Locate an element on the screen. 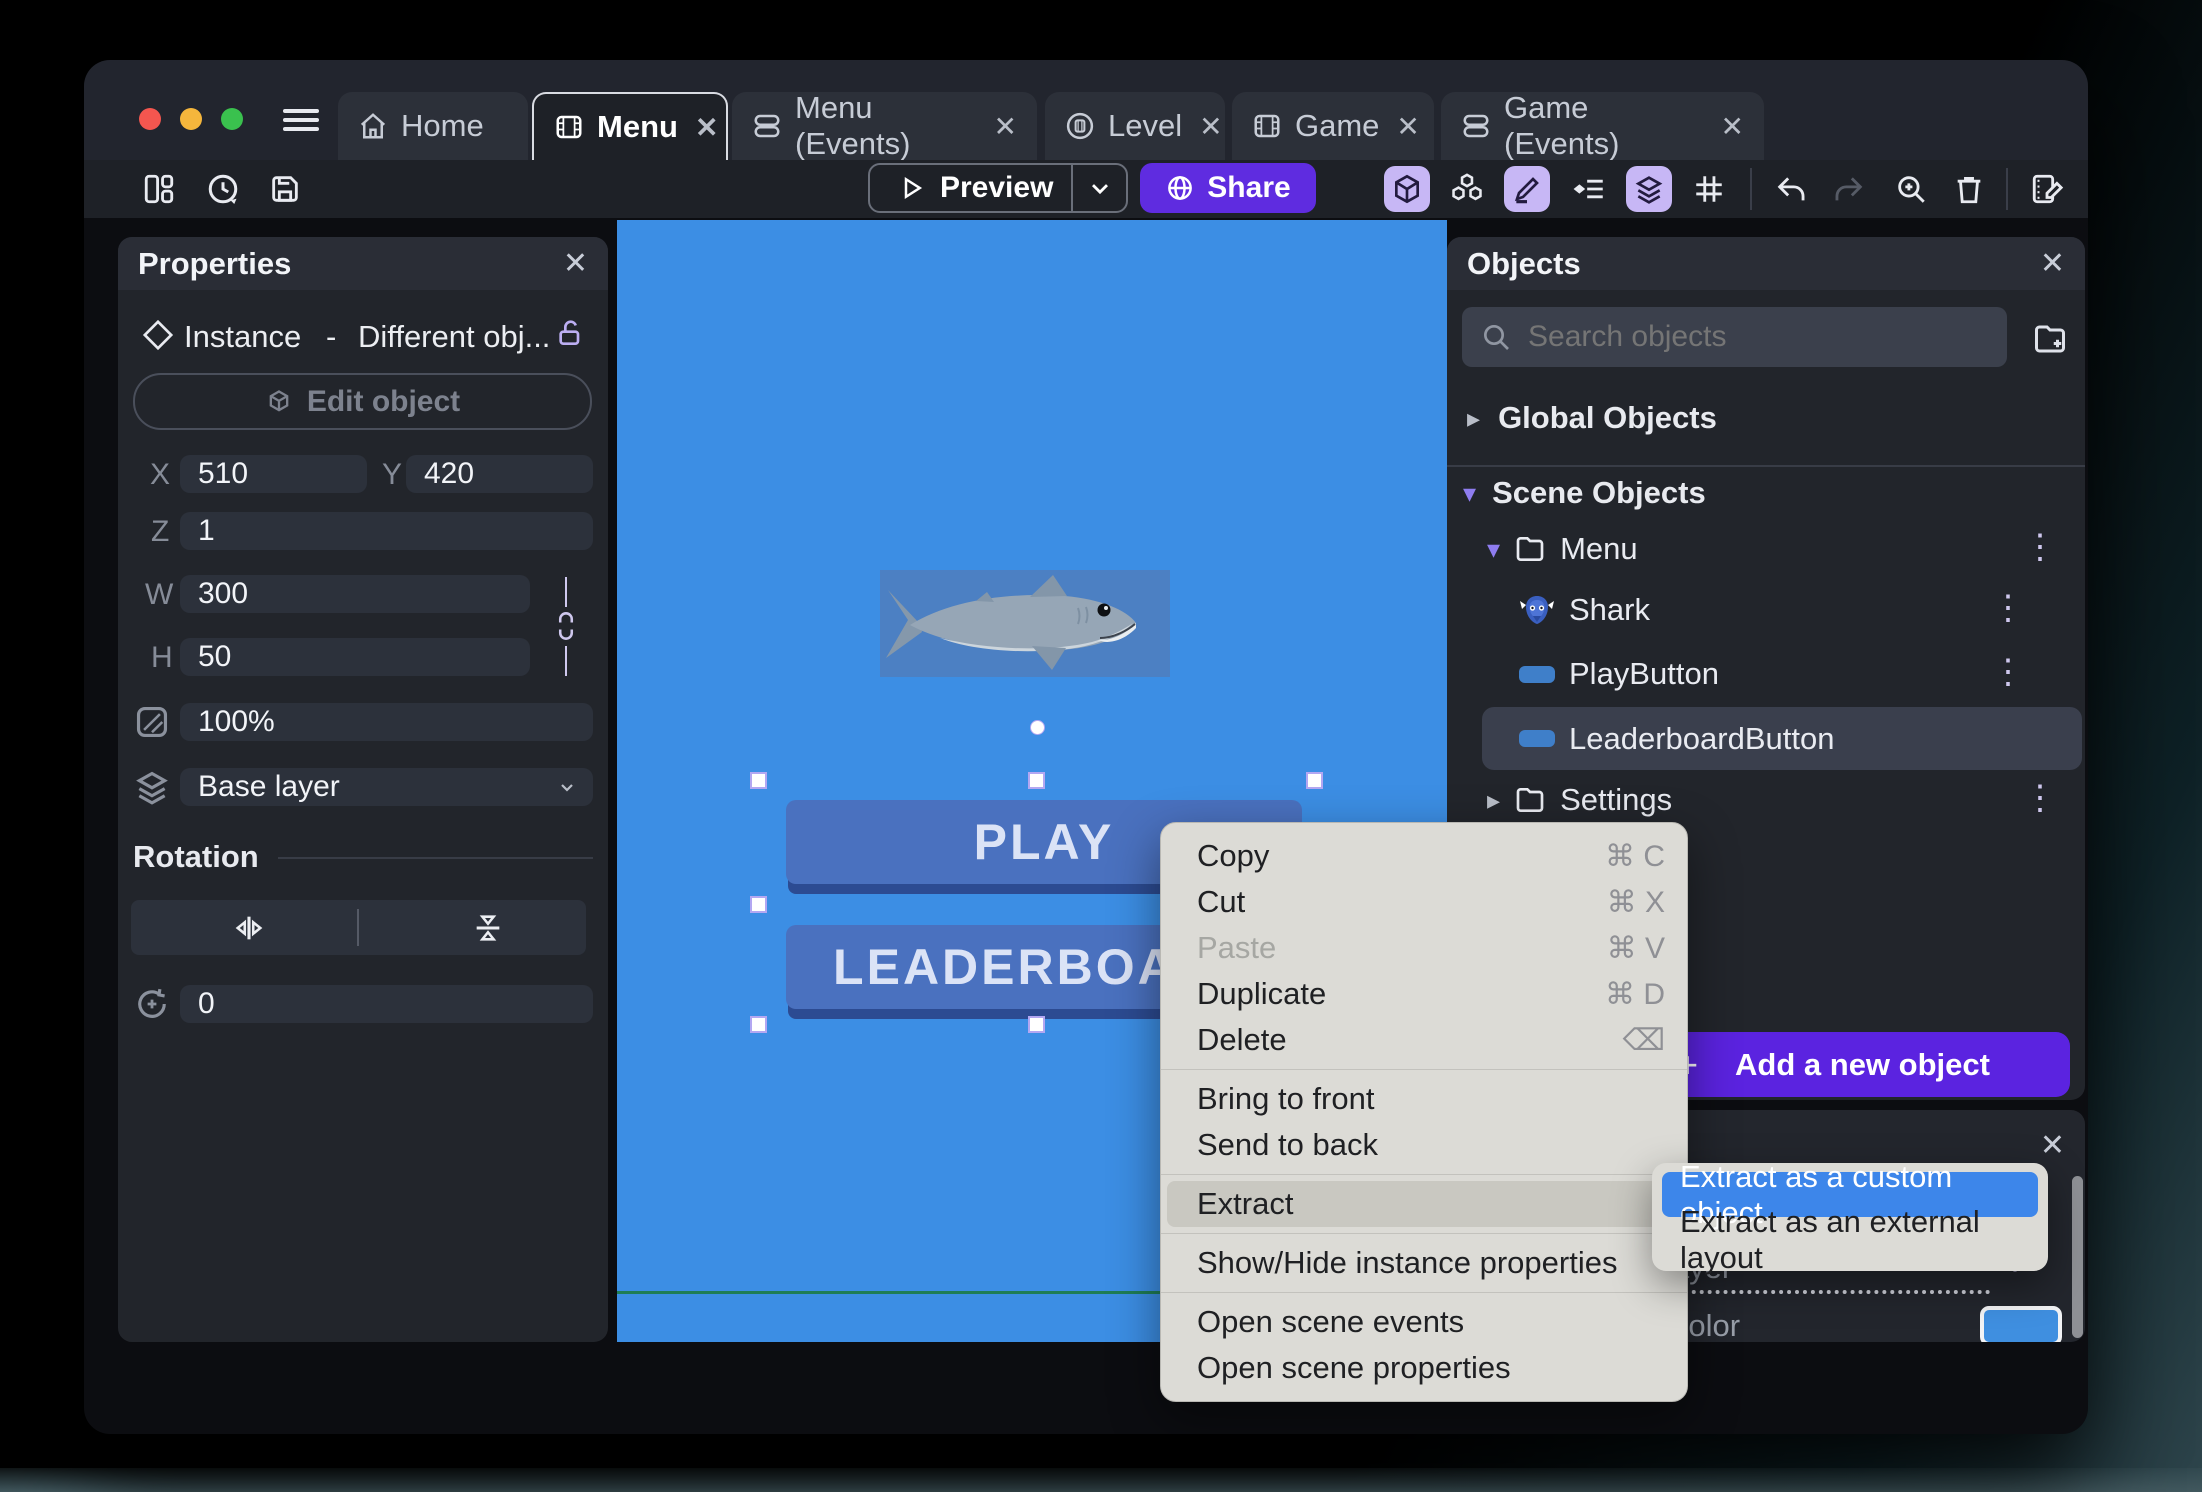 Image resolution: width=2202 pixels, height=1492 pixels. undo-icon is located at coordinates (1791, 189).